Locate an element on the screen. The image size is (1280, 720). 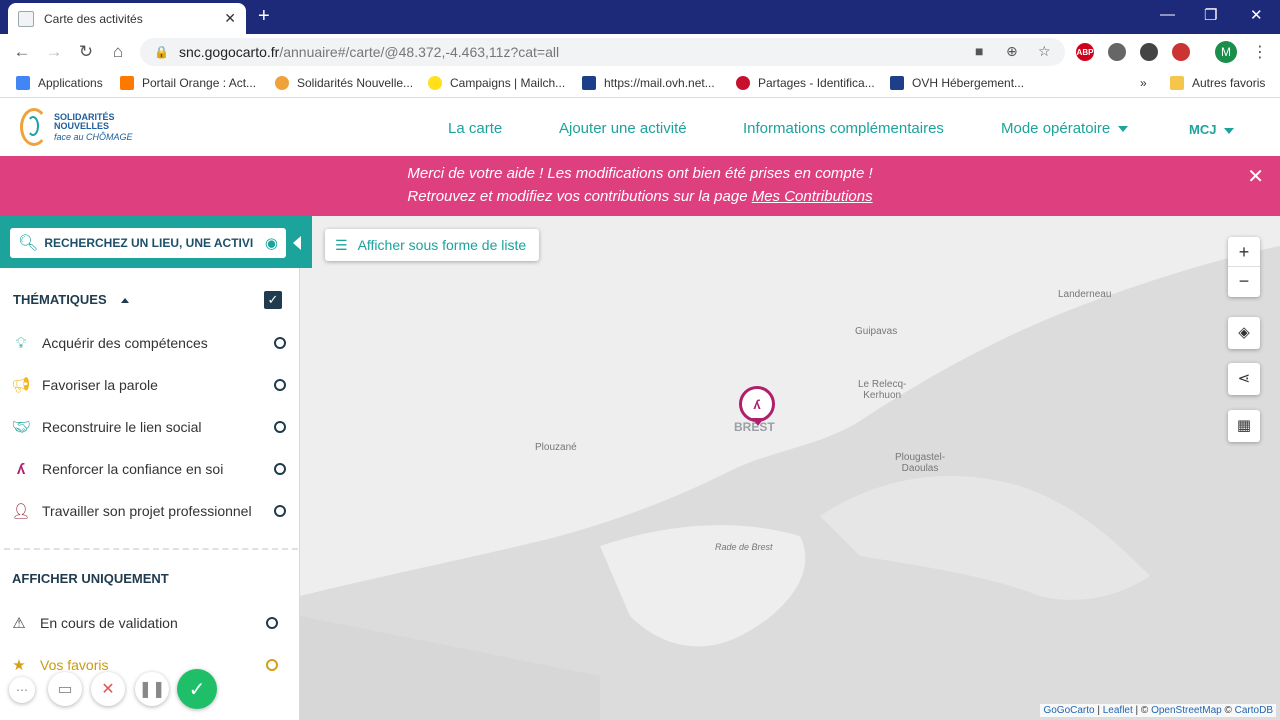
lock-icon: 🔒 is located at coordinates (161, 52).